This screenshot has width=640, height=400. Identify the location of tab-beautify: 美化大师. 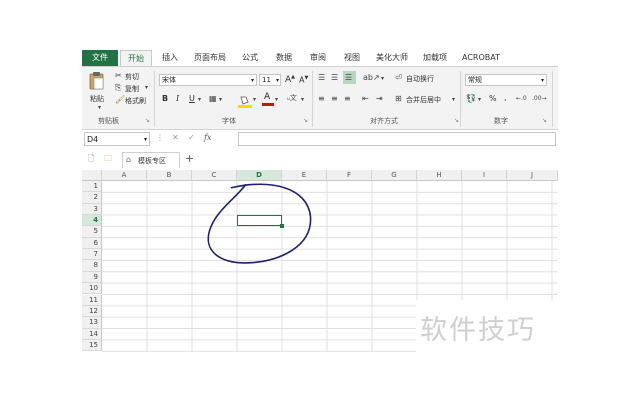
(392, 58).